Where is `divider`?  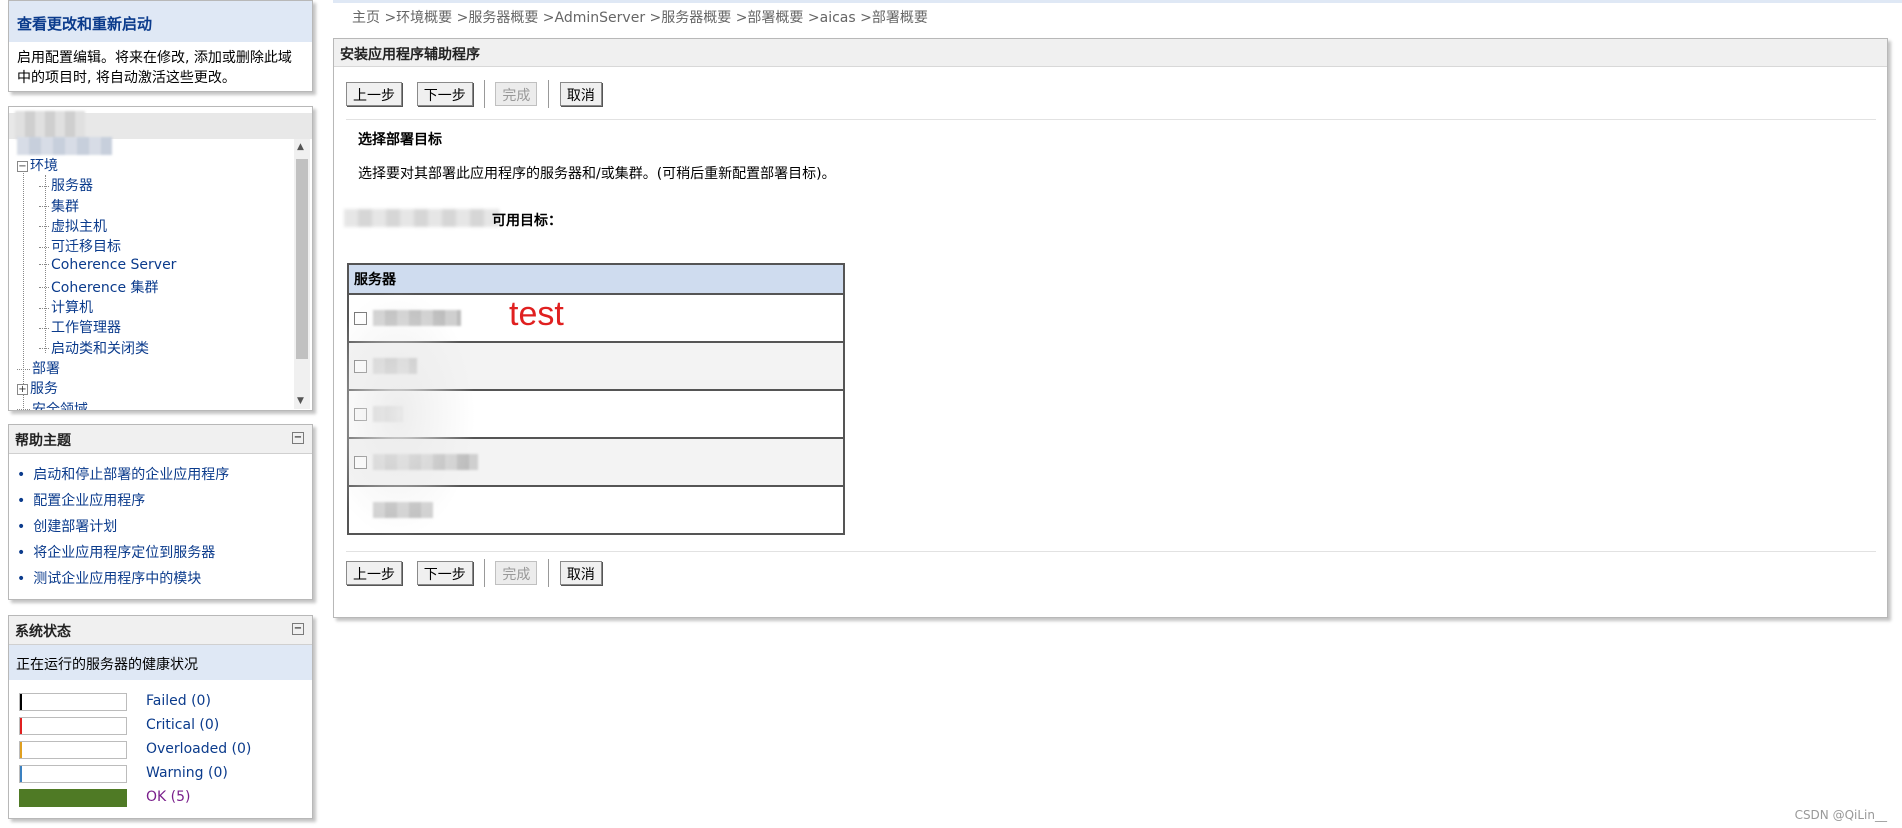 divider is located at coordinates (1111, 551).